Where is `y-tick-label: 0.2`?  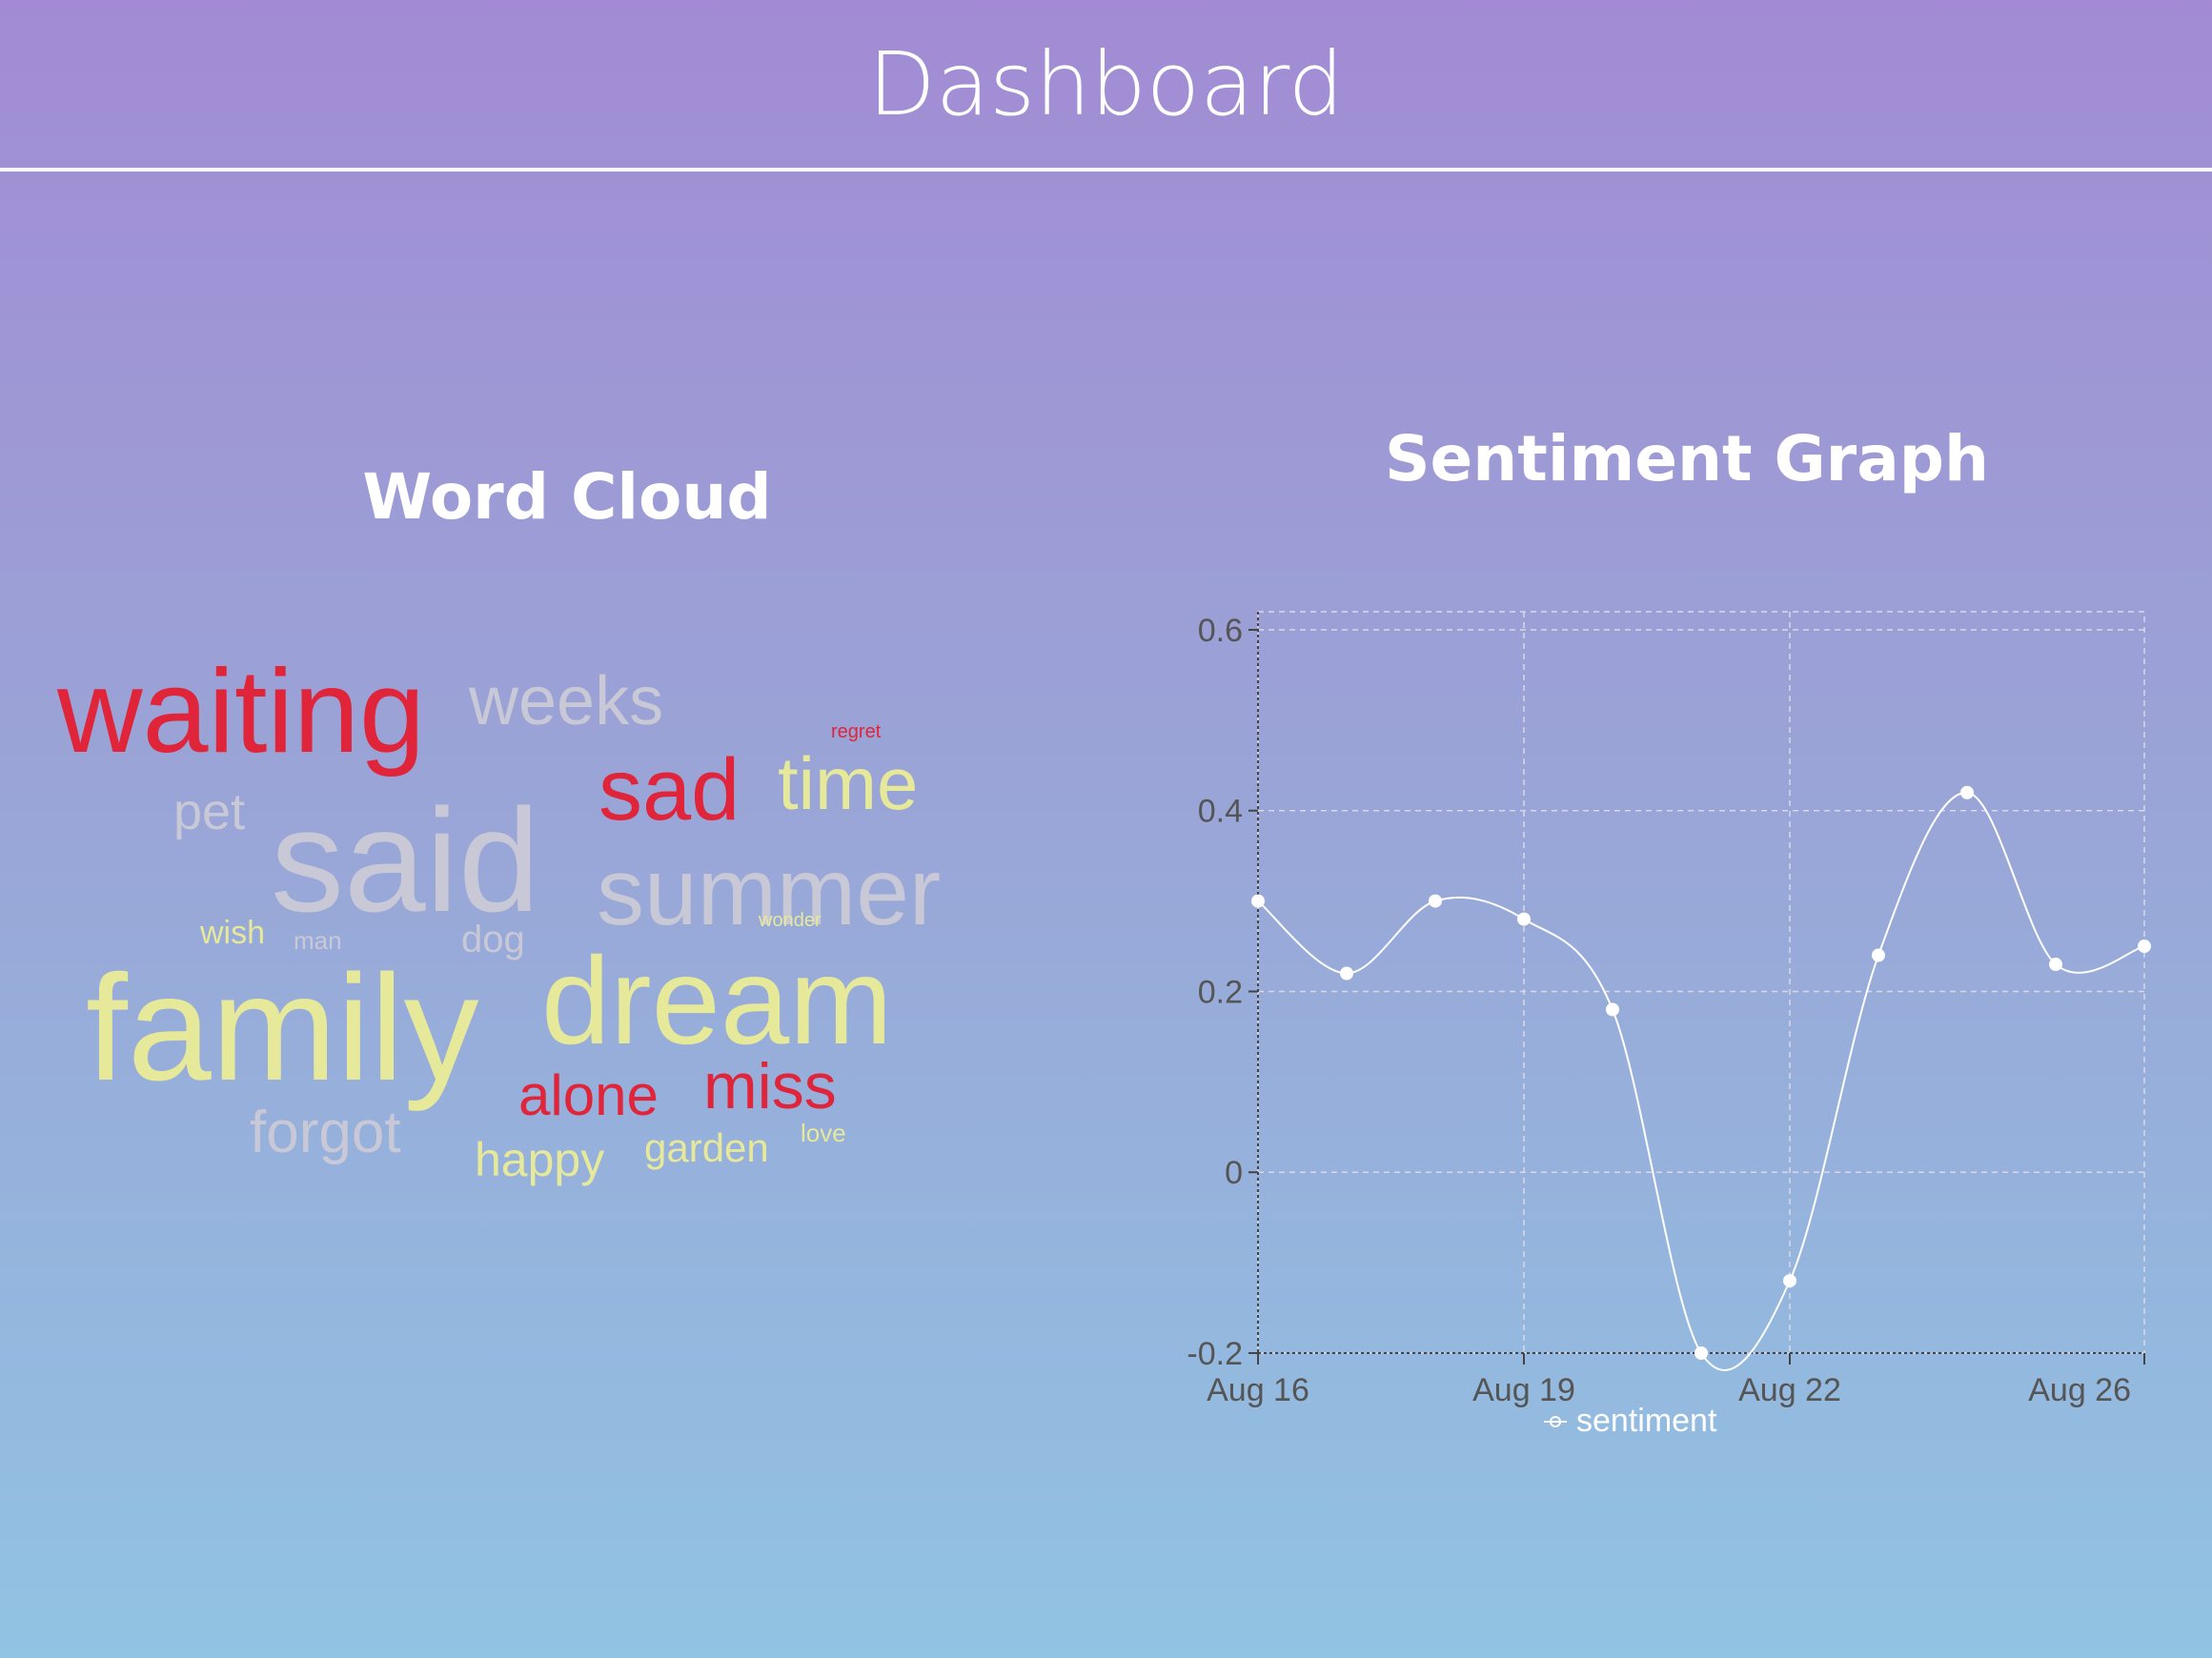 y-tick-label: 0.2 is located at coordinates (1221, 992).